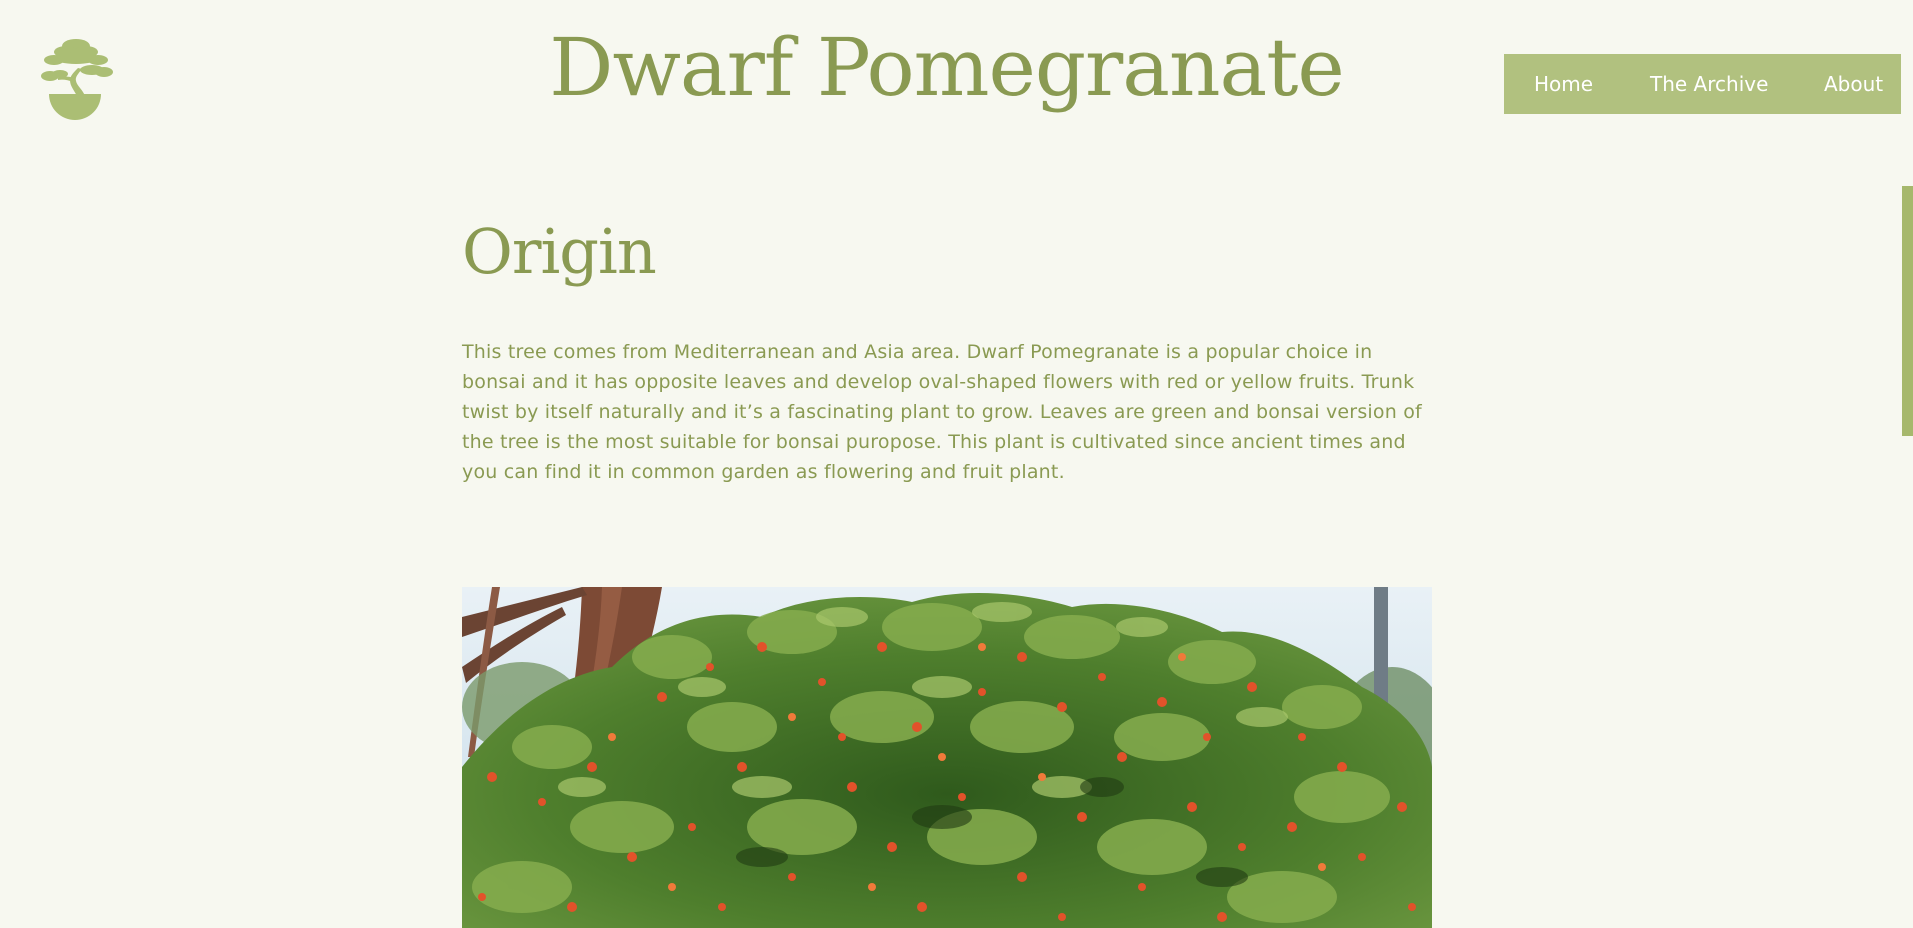 This screenshot has height=928, width=1913. I want to click on main-nav: Home The Archive About, so click(1702, 84).